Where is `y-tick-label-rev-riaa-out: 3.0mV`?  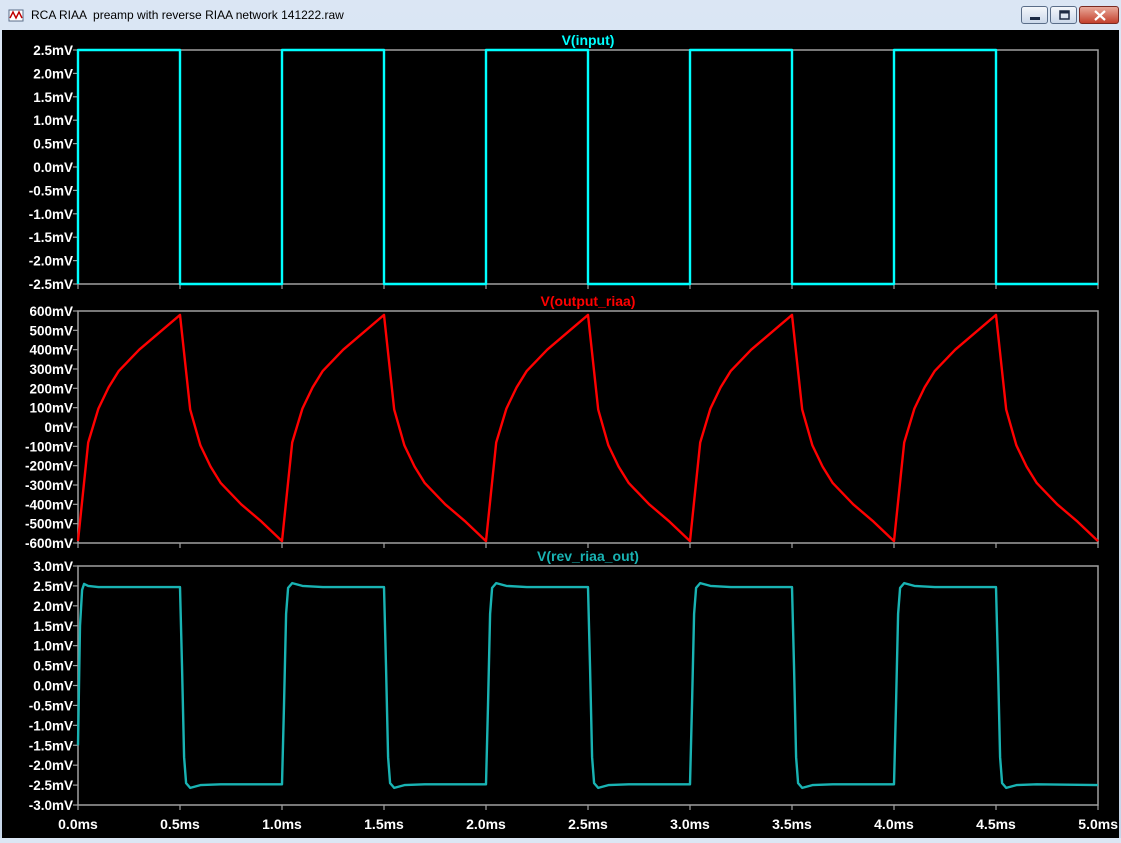
y-tick-label-rev-riaa-out: 3.0mV is located at coordinates (53, 566).